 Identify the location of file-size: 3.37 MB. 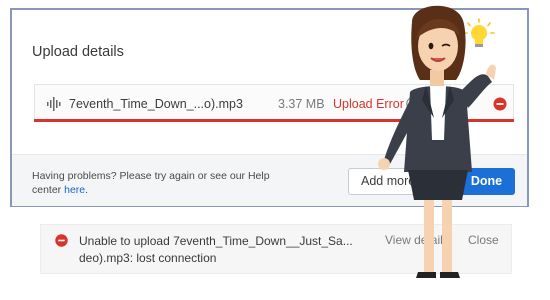
(301, 104).